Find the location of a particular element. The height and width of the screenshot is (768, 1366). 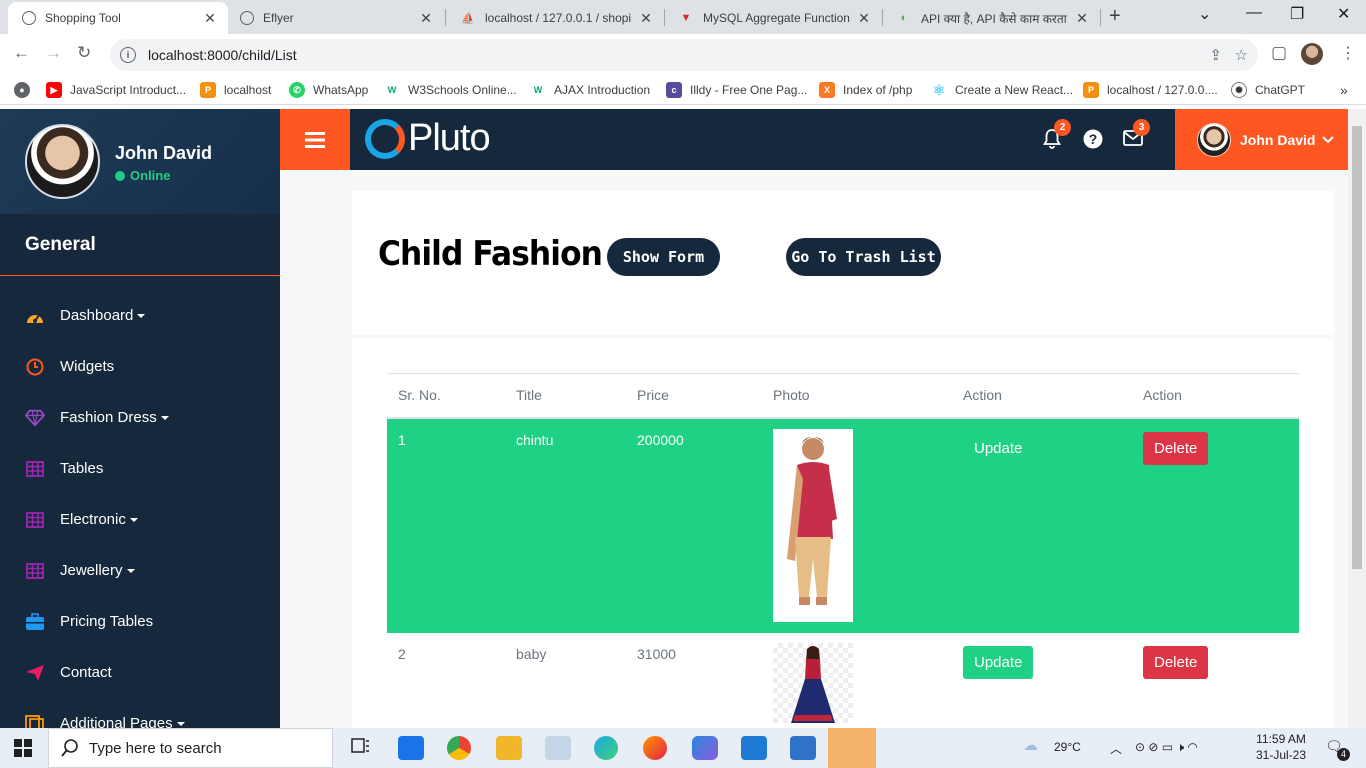

page-scrollbar is located at coordinates (1357, 418).